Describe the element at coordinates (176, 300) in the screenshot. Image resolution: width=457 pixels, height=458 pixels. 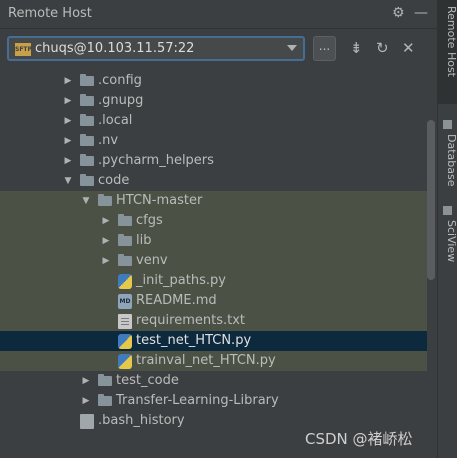
I see `tree-row-label: README.md` at that location.